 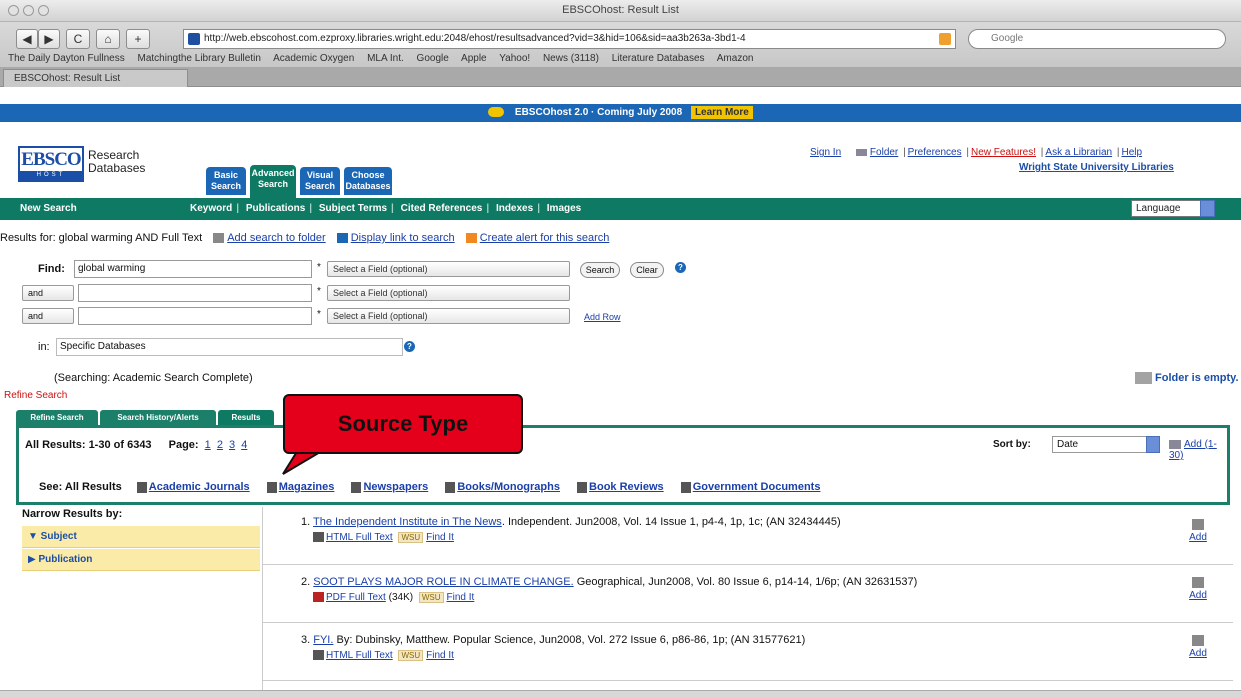 What do you see at coordinates (545, 238) in the screenshot?
I see `create-alert-link: Create alert for this search` at bounding box center [545, 238].